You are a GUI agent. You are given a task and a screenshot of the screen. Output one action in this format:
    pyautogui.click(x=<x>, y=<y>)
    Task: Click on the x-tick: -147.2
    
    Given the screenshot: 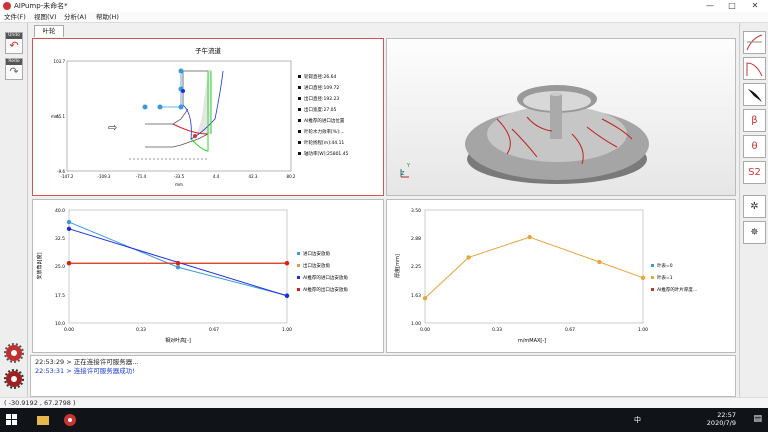 What is the action you would take?
    pyautogui.click(x=67, y=176)
    